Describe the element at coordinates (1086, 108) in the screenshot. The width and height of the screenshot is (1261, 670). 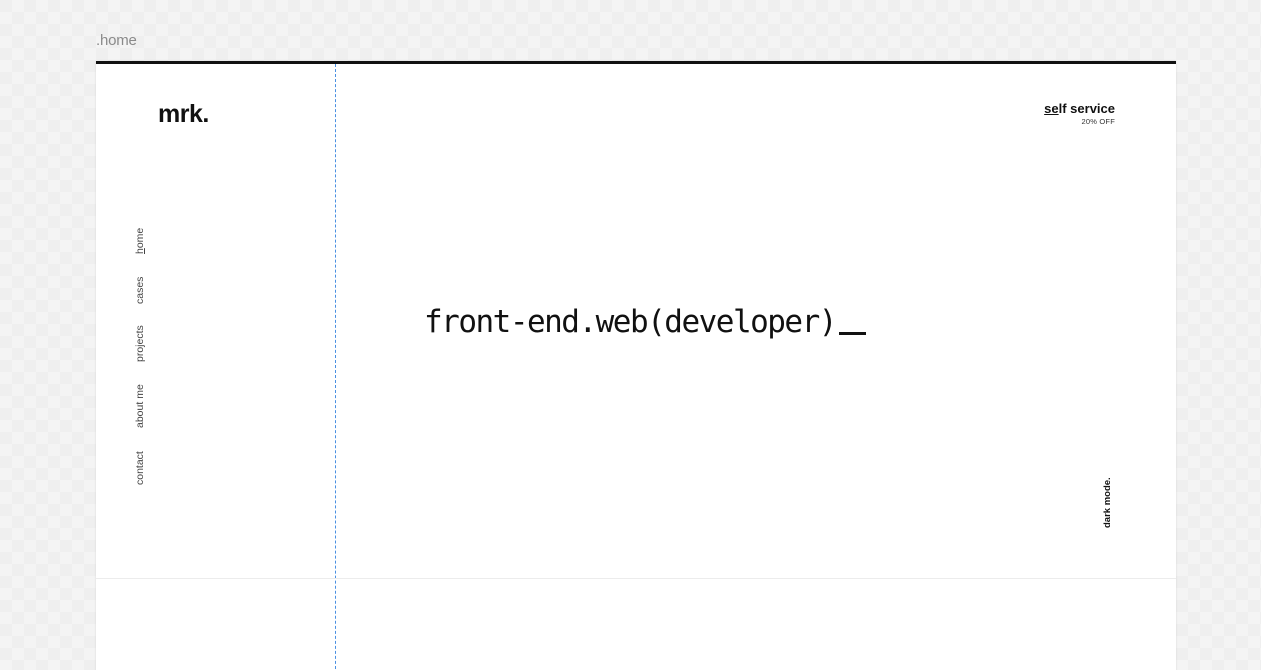
I see `self-service-label-rest: lf service` at that location.